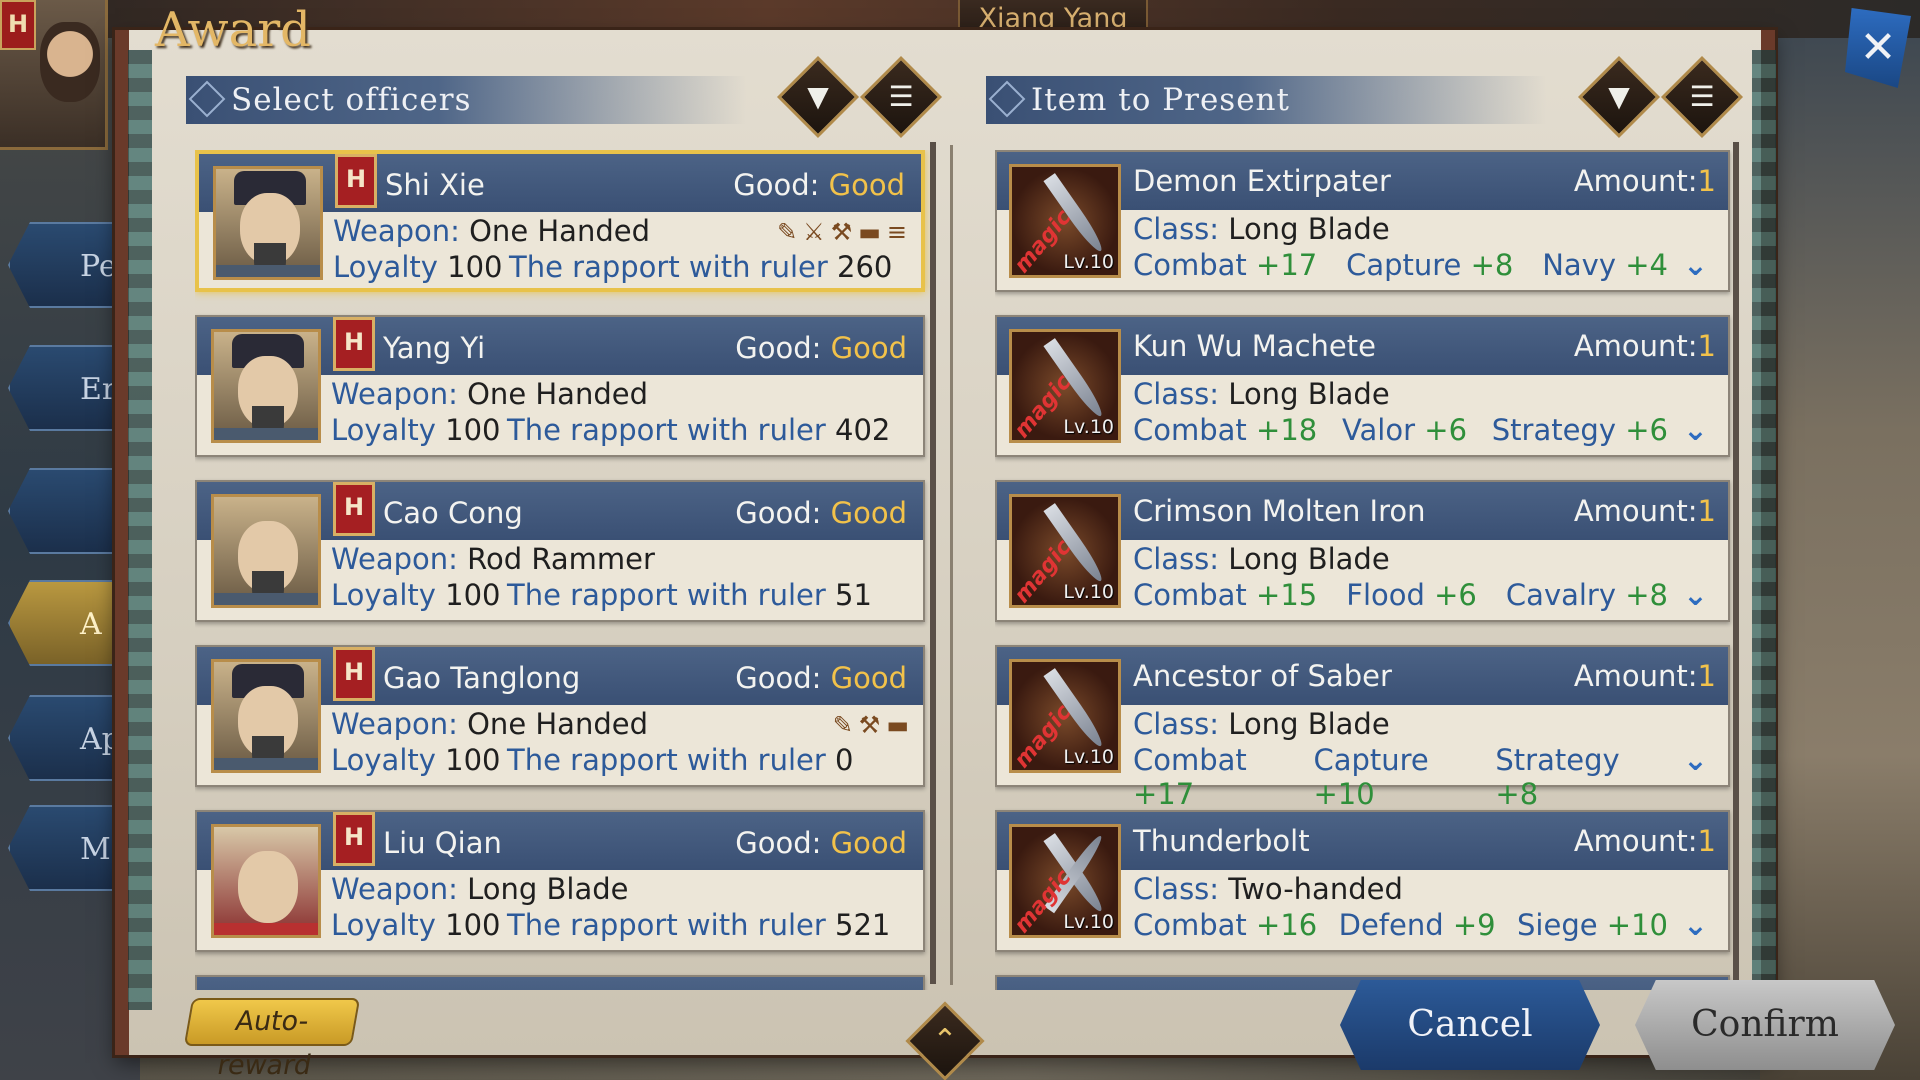 The height and width of the screenshot is (1080, 1920). Describe the element at coordinates (680, 760) in the screenshot. I see `officer-rapport: The rapport with ruler 0` at that location.